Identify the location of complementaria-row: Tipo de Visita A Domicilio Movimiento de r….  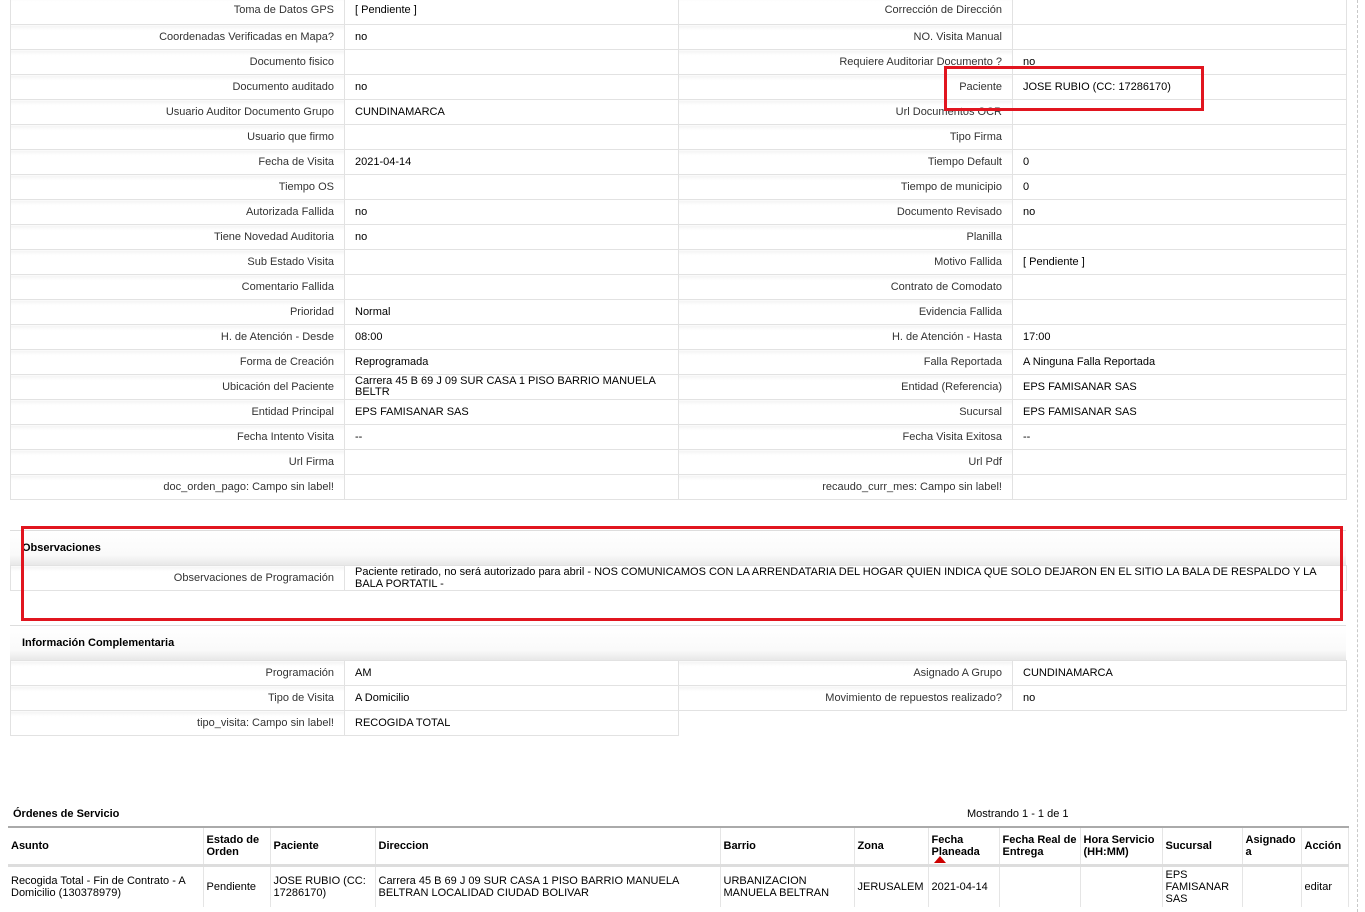
(678, 698).